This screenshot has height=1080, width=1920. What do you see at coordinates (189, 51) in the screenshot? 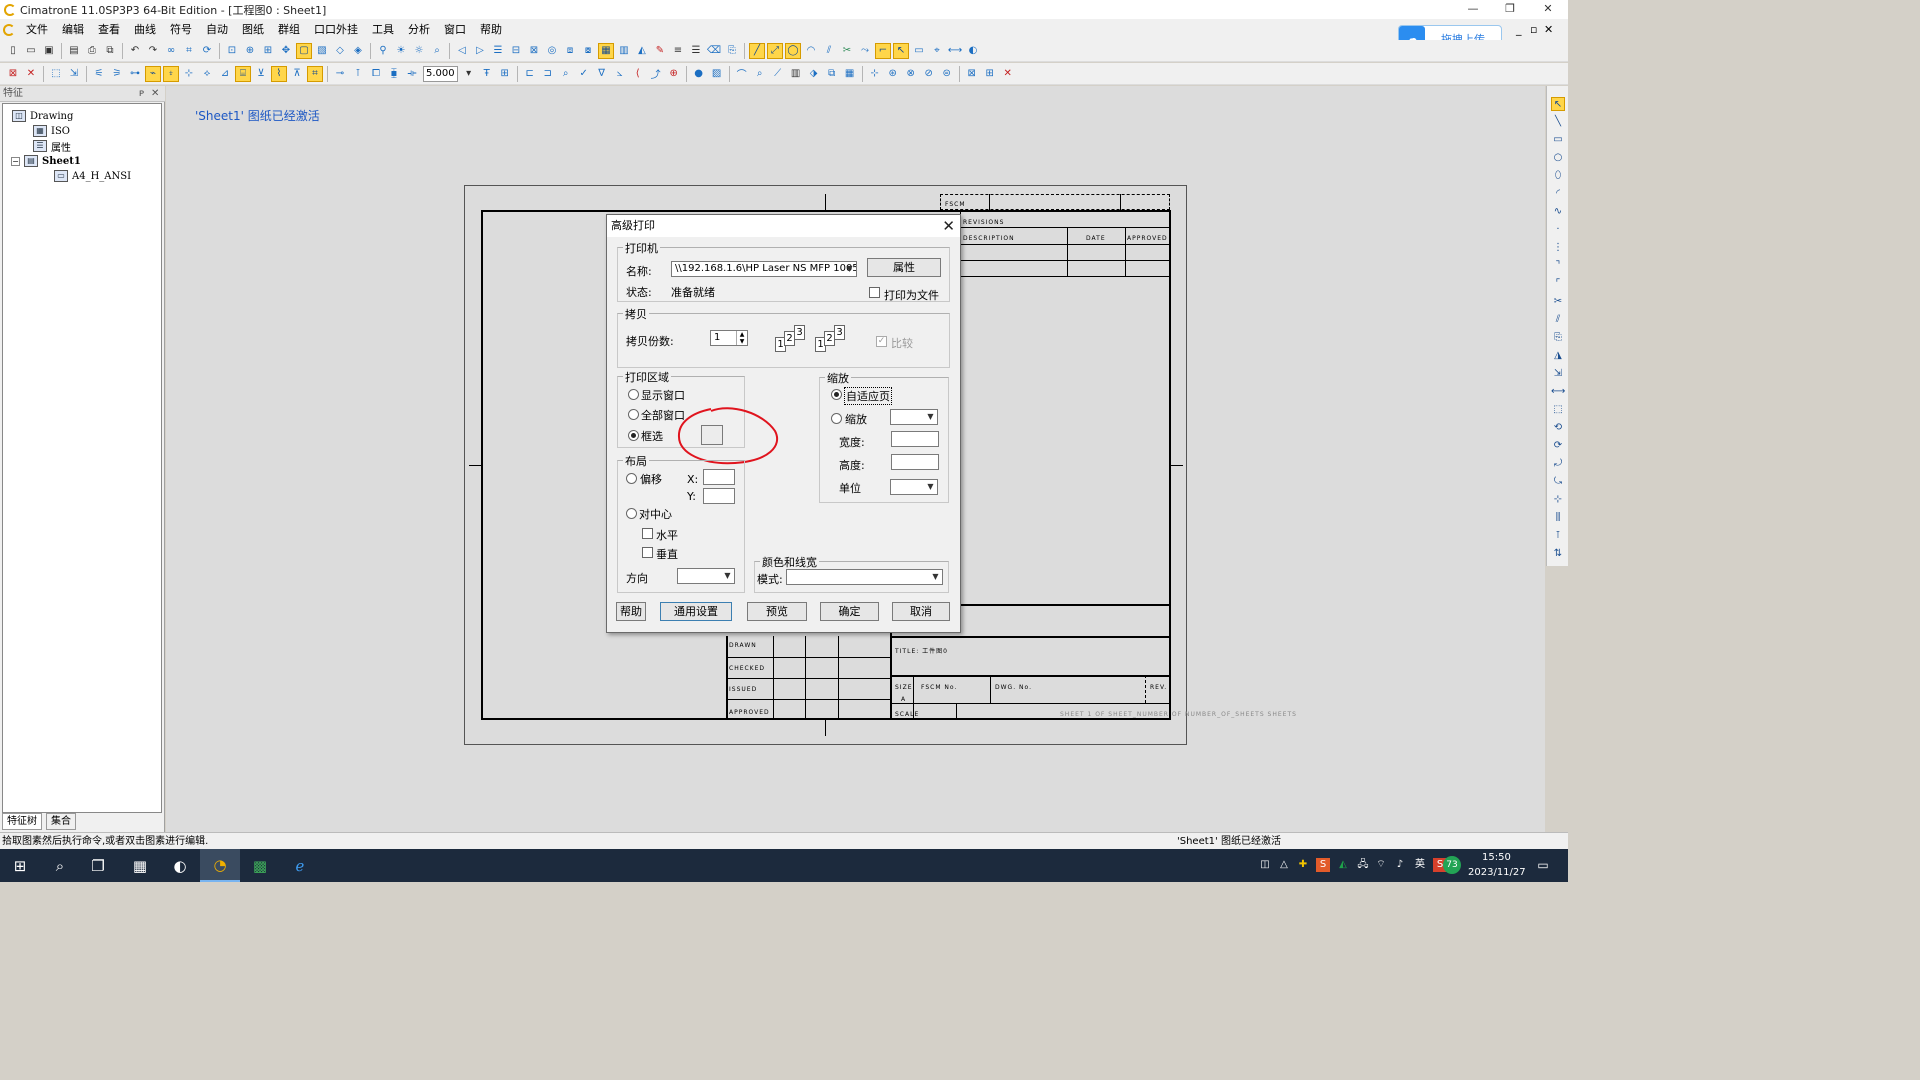
I see `grid-snap-icon: ⌗` at bounding box center [189, 51].